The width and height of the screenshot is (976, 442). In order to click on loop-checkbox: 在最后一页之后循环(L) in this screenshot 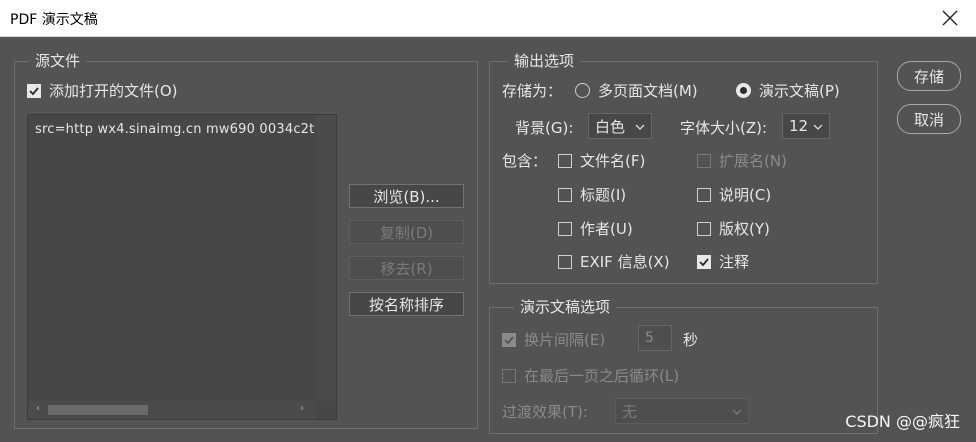, I will do `click(590, 375)`.